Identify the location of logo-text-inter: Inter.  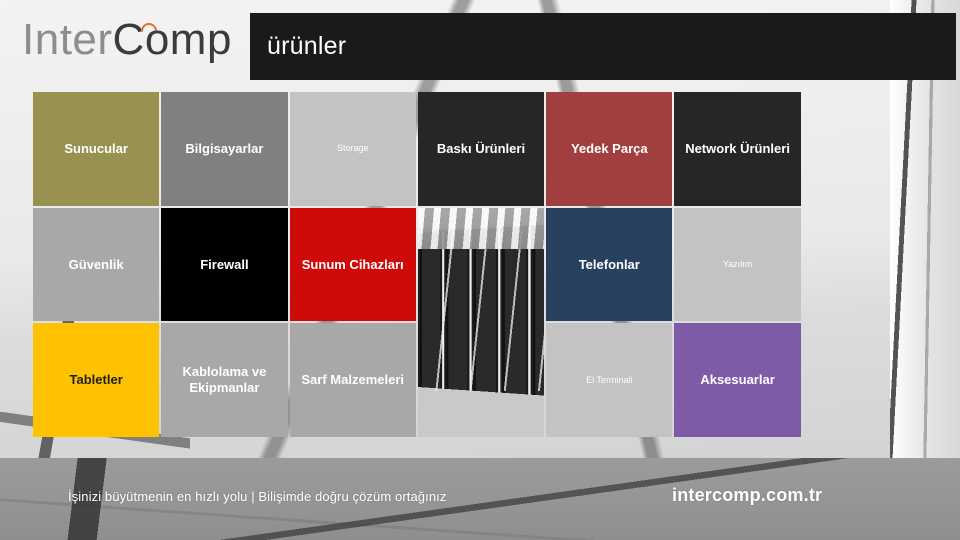
(67, 39).